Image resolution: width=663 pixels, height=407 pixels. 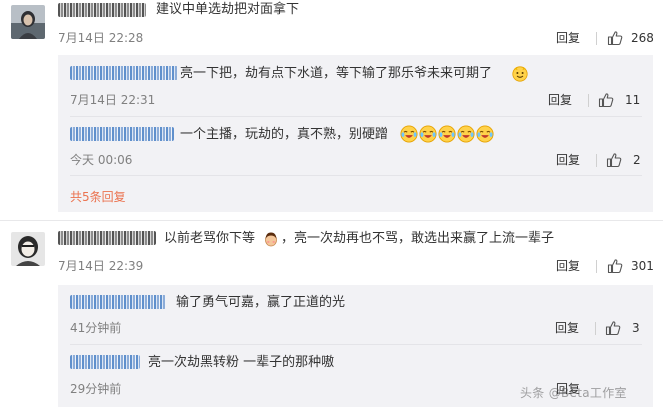 I want to click on sub-reply-text: 输了勇气可嘉，赢了正道的光, so click(x=261, y=302).